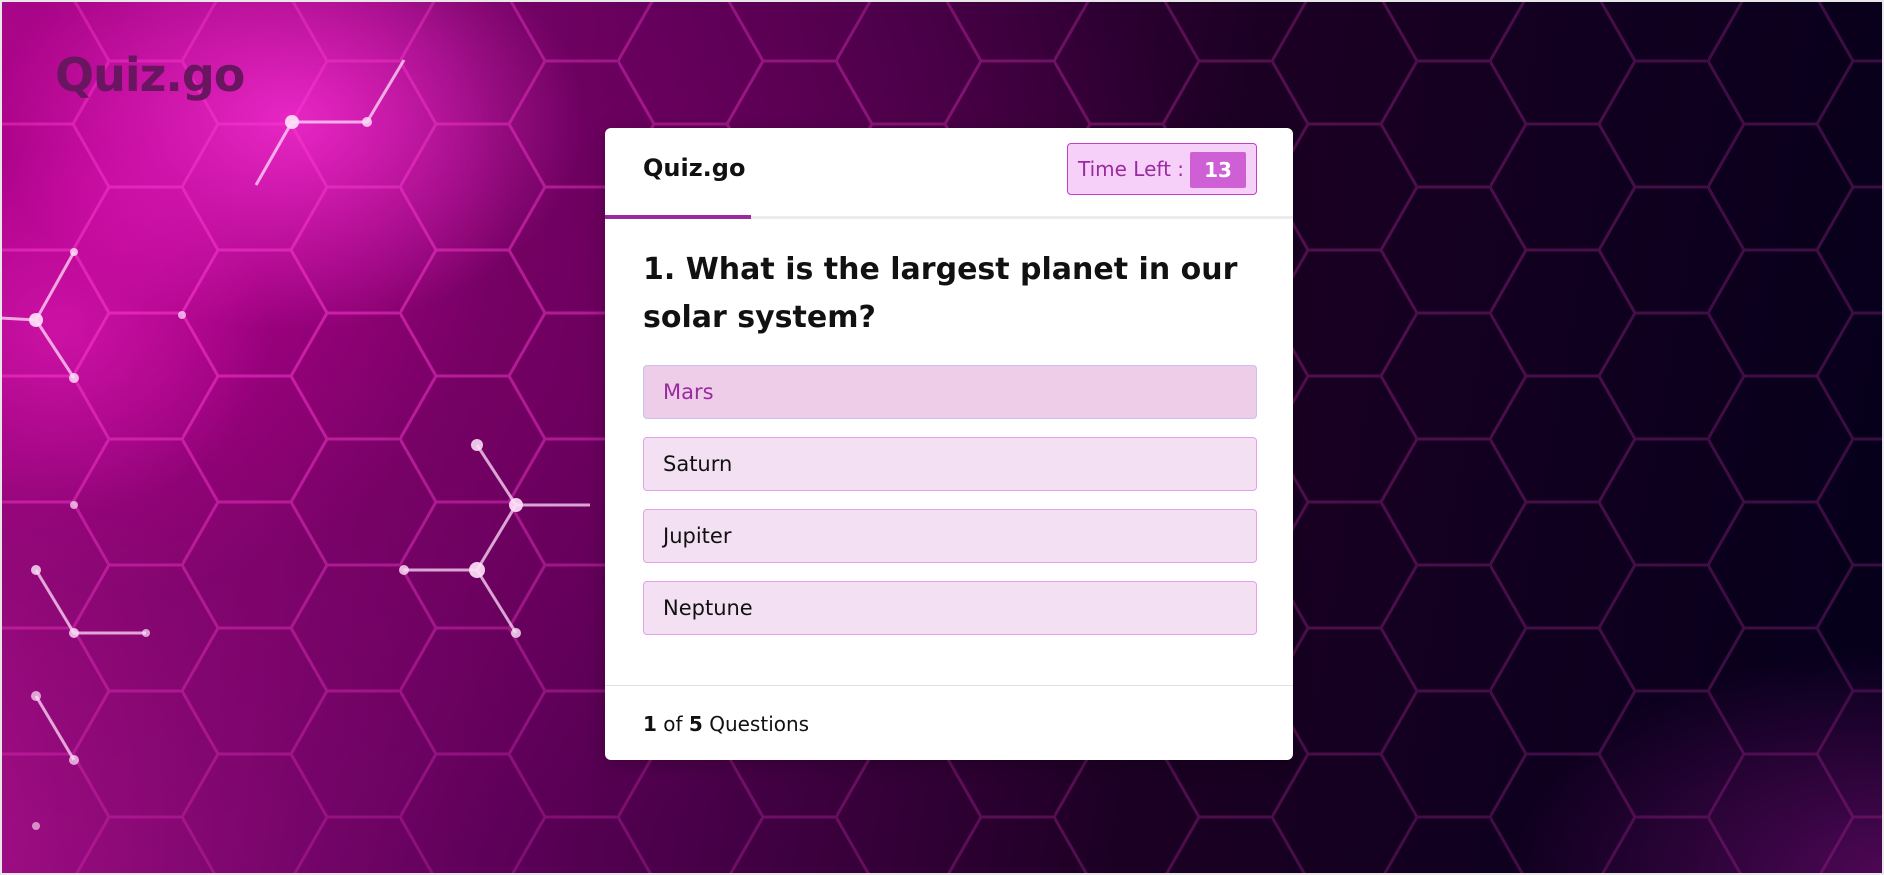 The image size is (1884, 875). What do you see at coordinates (759, 724) in the screenshot?
I see `progress-suffix: Questions` at bounding box center [759, 724].